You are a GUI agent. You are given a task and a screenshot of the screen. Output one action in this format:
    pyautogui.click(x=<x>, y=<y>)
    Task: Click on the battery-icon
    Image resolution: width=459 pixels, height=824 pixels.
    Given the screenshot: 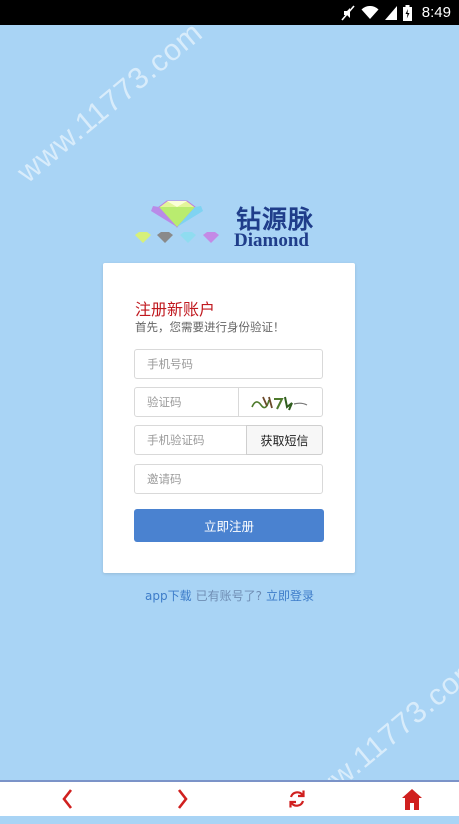 What is the action you would take?
    pyautogui.click(x=407, y=12)
    